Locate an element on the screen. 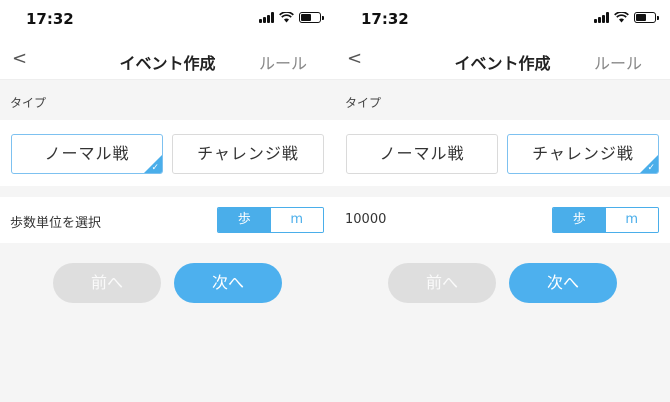 The image size is (670, 402). type-option-challenge: チャレンジ戦 is located at coordinates (248, 154).